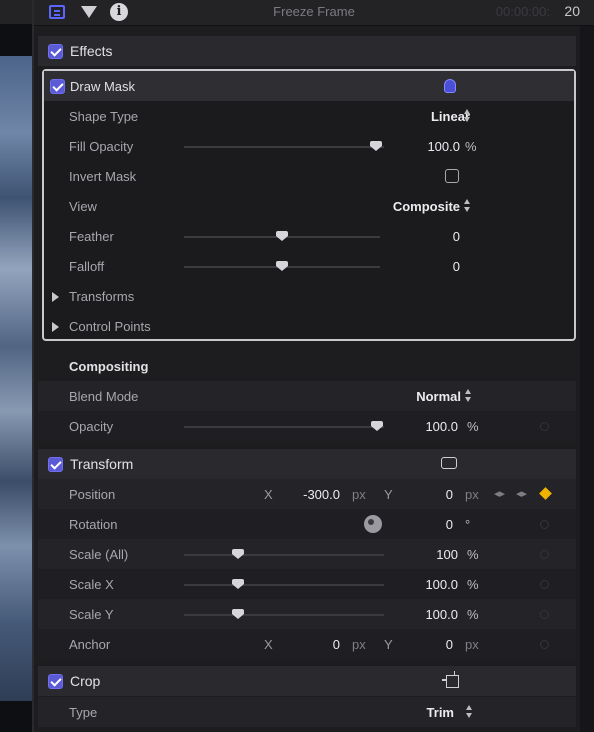 This screenshot has width=594, height=732. I want to click on timecode-dim: 00:00:00:, so click(522, 11).